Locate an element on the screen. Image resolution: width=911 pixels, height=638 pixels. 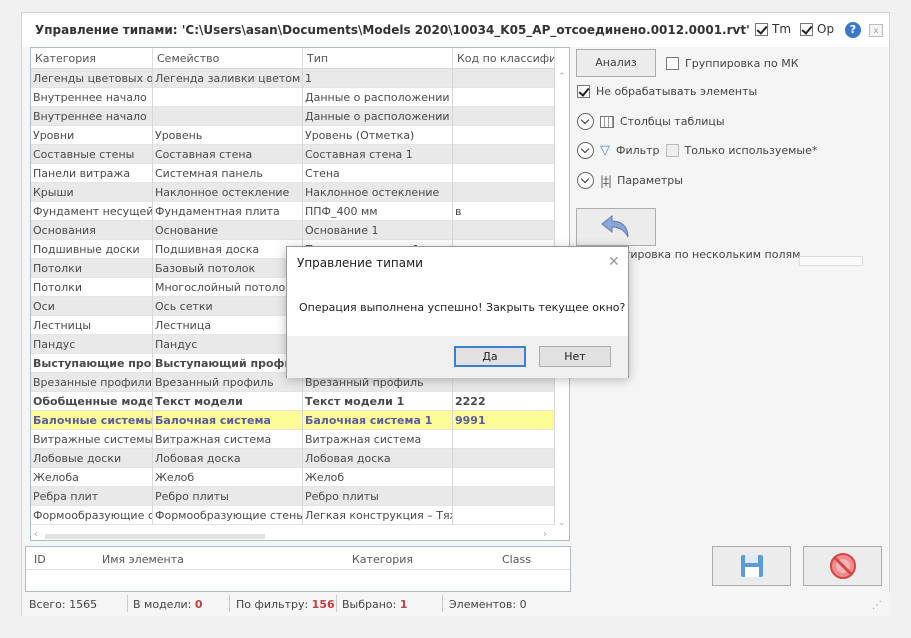
table-cell: 1 is located at coordinates (378, 78).